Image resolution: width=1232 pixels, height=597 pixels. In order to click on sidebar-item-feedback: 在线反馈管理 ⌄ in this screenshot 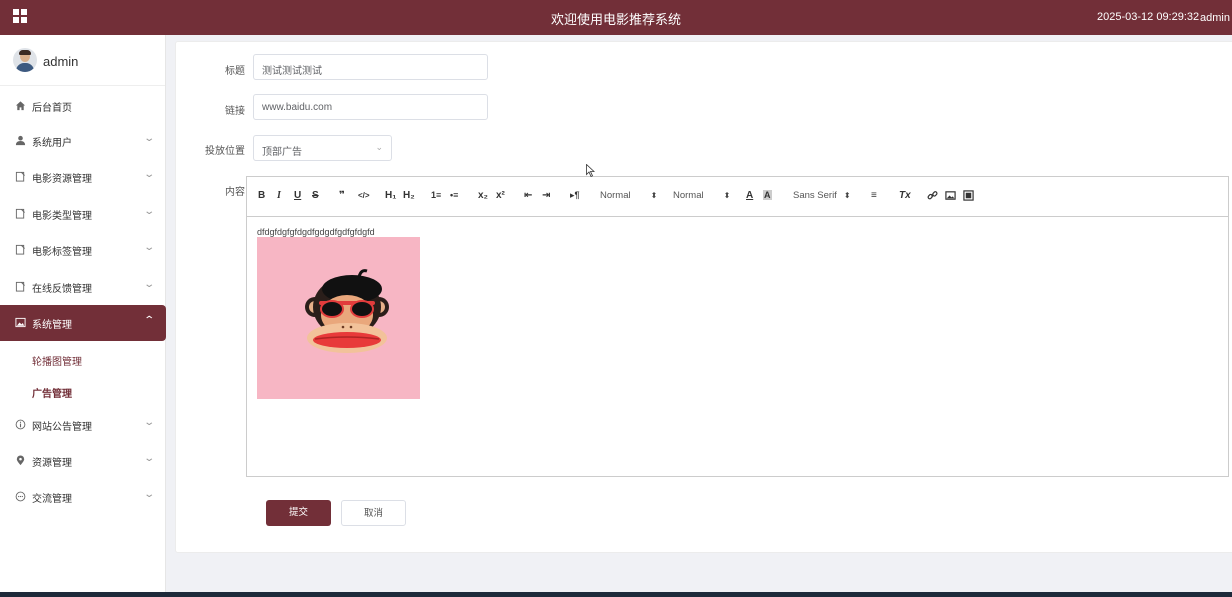, I will do `click(83, 287)`.